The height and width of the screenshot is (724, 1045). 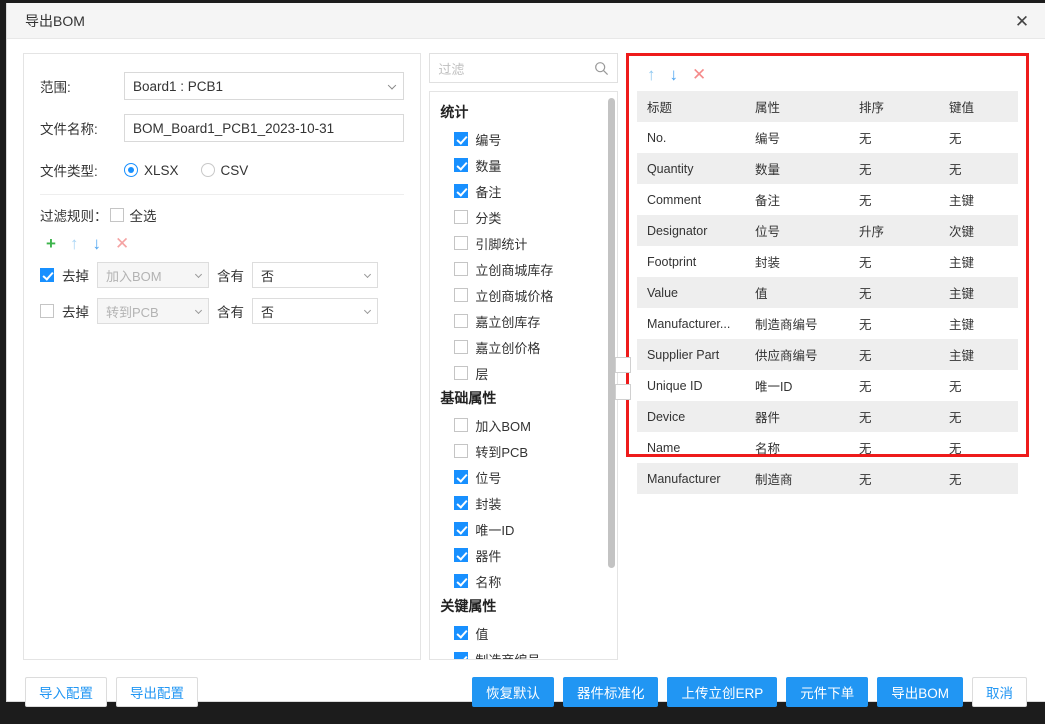 What do you see at coordinates (827, 323) in the screenshot?
I see `table-row: Manufacturer... 制造商编号 无 主键` at bounding box center [827, 323].